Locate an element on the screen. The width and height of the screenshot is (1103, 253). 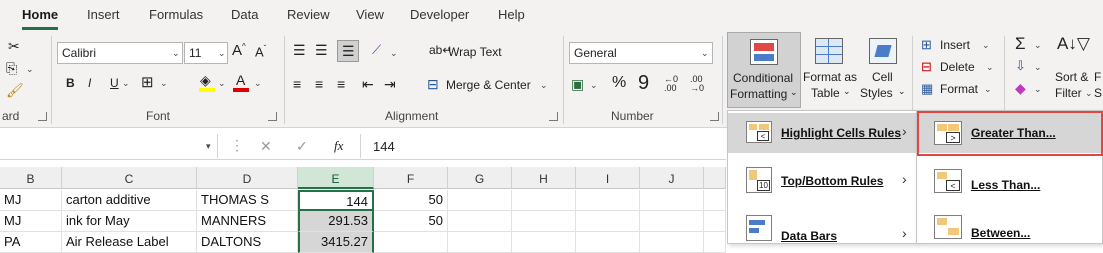
tab-insert: Insert is located at coordinates (103, 14).